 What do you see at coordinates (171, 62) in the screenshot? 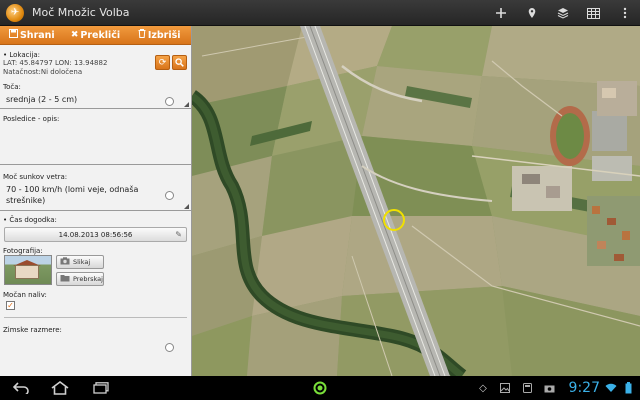
I see `location-buttons: ⟳` at bounding box center [171, 62].